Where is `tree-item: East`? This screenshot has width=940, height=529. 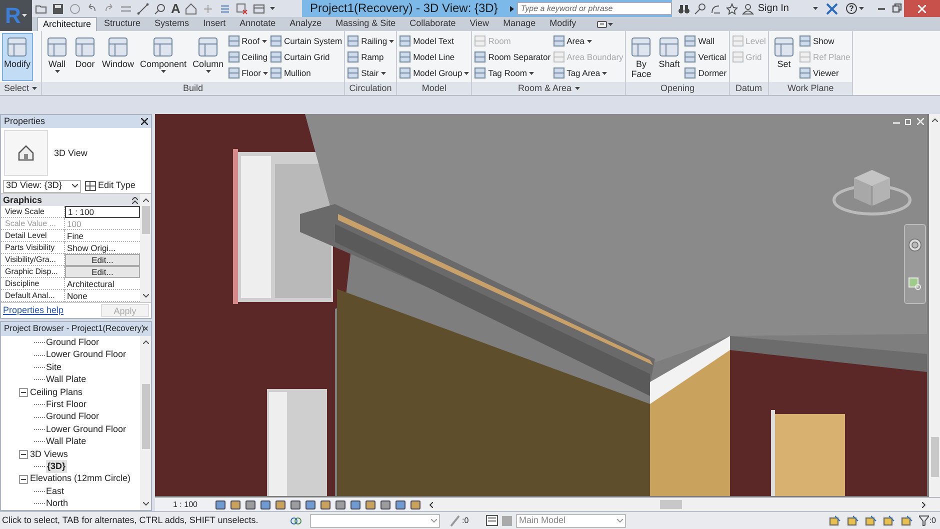 tree-item: East is located at coordinates (55, 491).